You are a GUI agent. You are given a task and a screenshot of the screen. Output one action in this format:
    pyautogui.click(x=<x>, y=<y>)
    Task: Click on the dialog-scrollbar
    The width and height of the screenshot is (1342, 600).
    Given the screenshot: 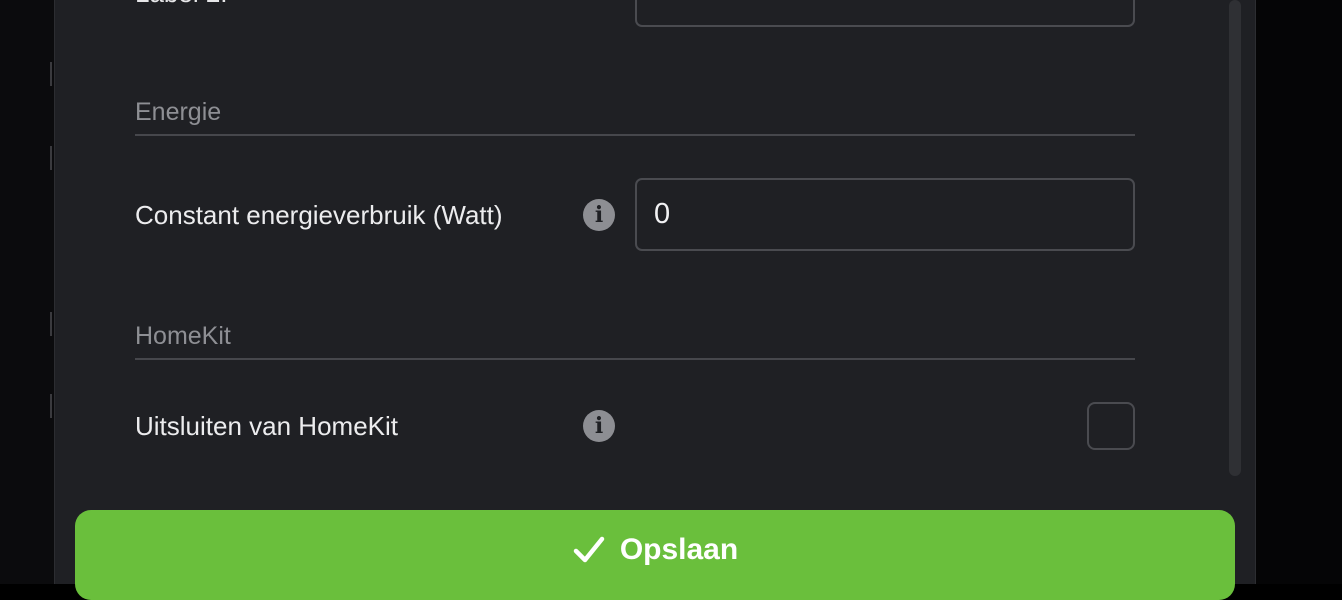 What is the action you would take?
    pyautogui.click(x=1235, y=238)
    